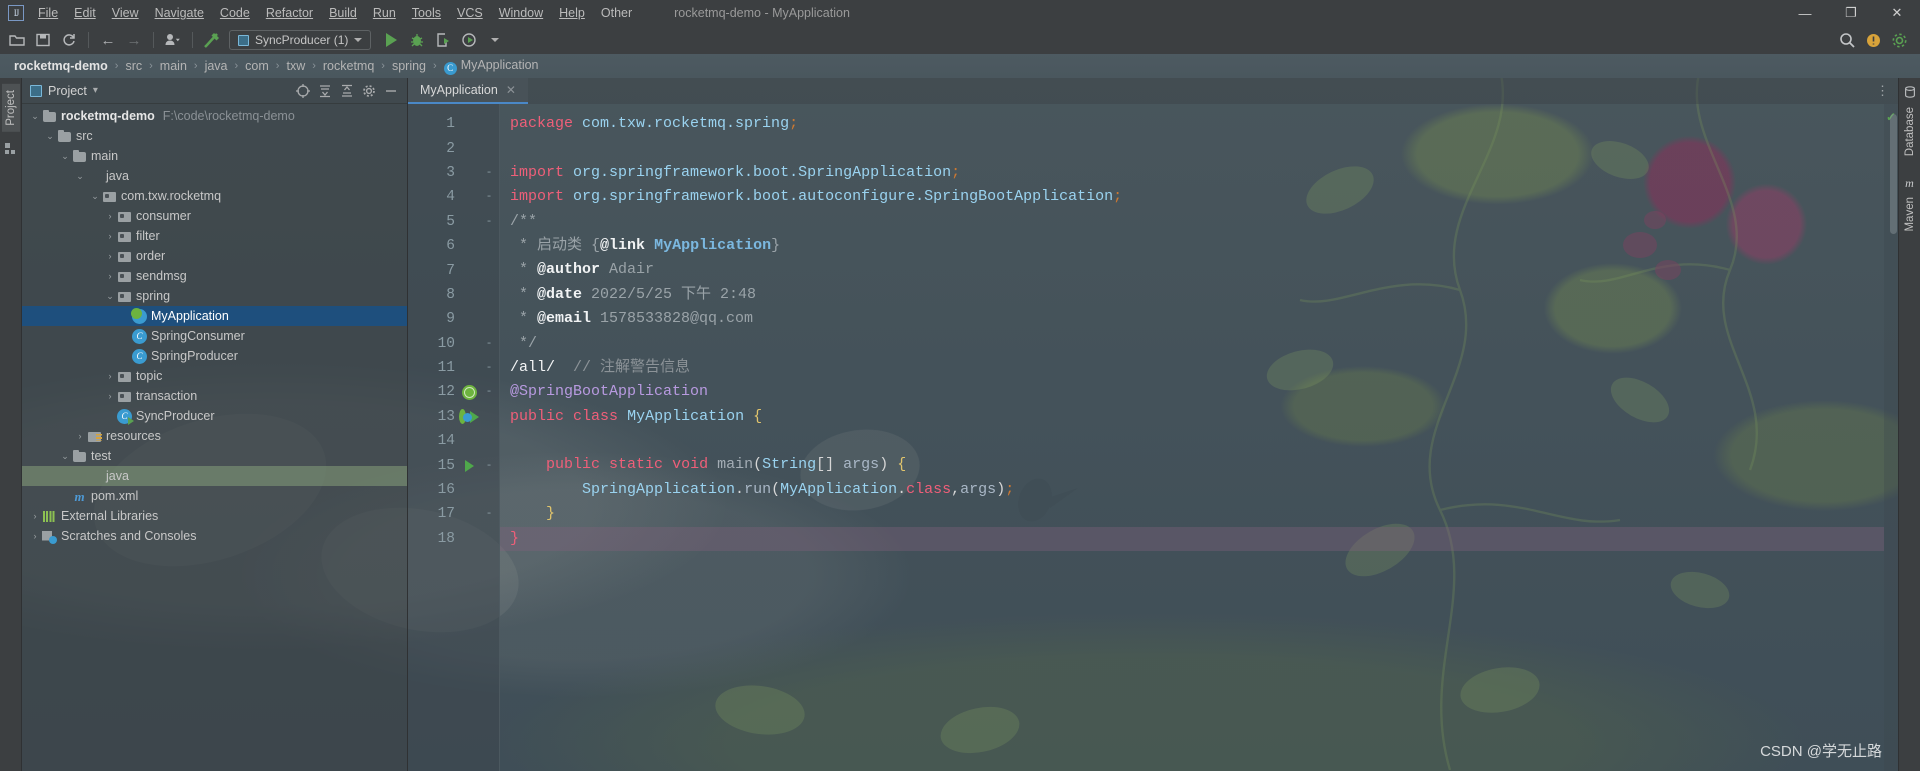 The image size is (1920, 771). I want to click on code-line-13: public class MyApplication {, so click(1192, 417).